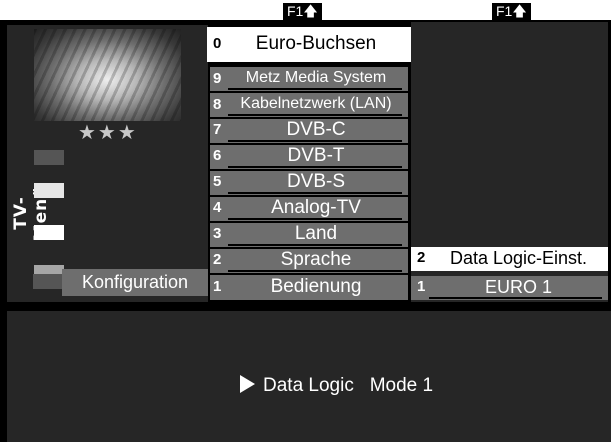 This screenshot has width=611, height=442. What do you see at coordinates (135, 282) in the screenshot?
I see `config-label: Konfiguration` at bounding box center [135, 282].